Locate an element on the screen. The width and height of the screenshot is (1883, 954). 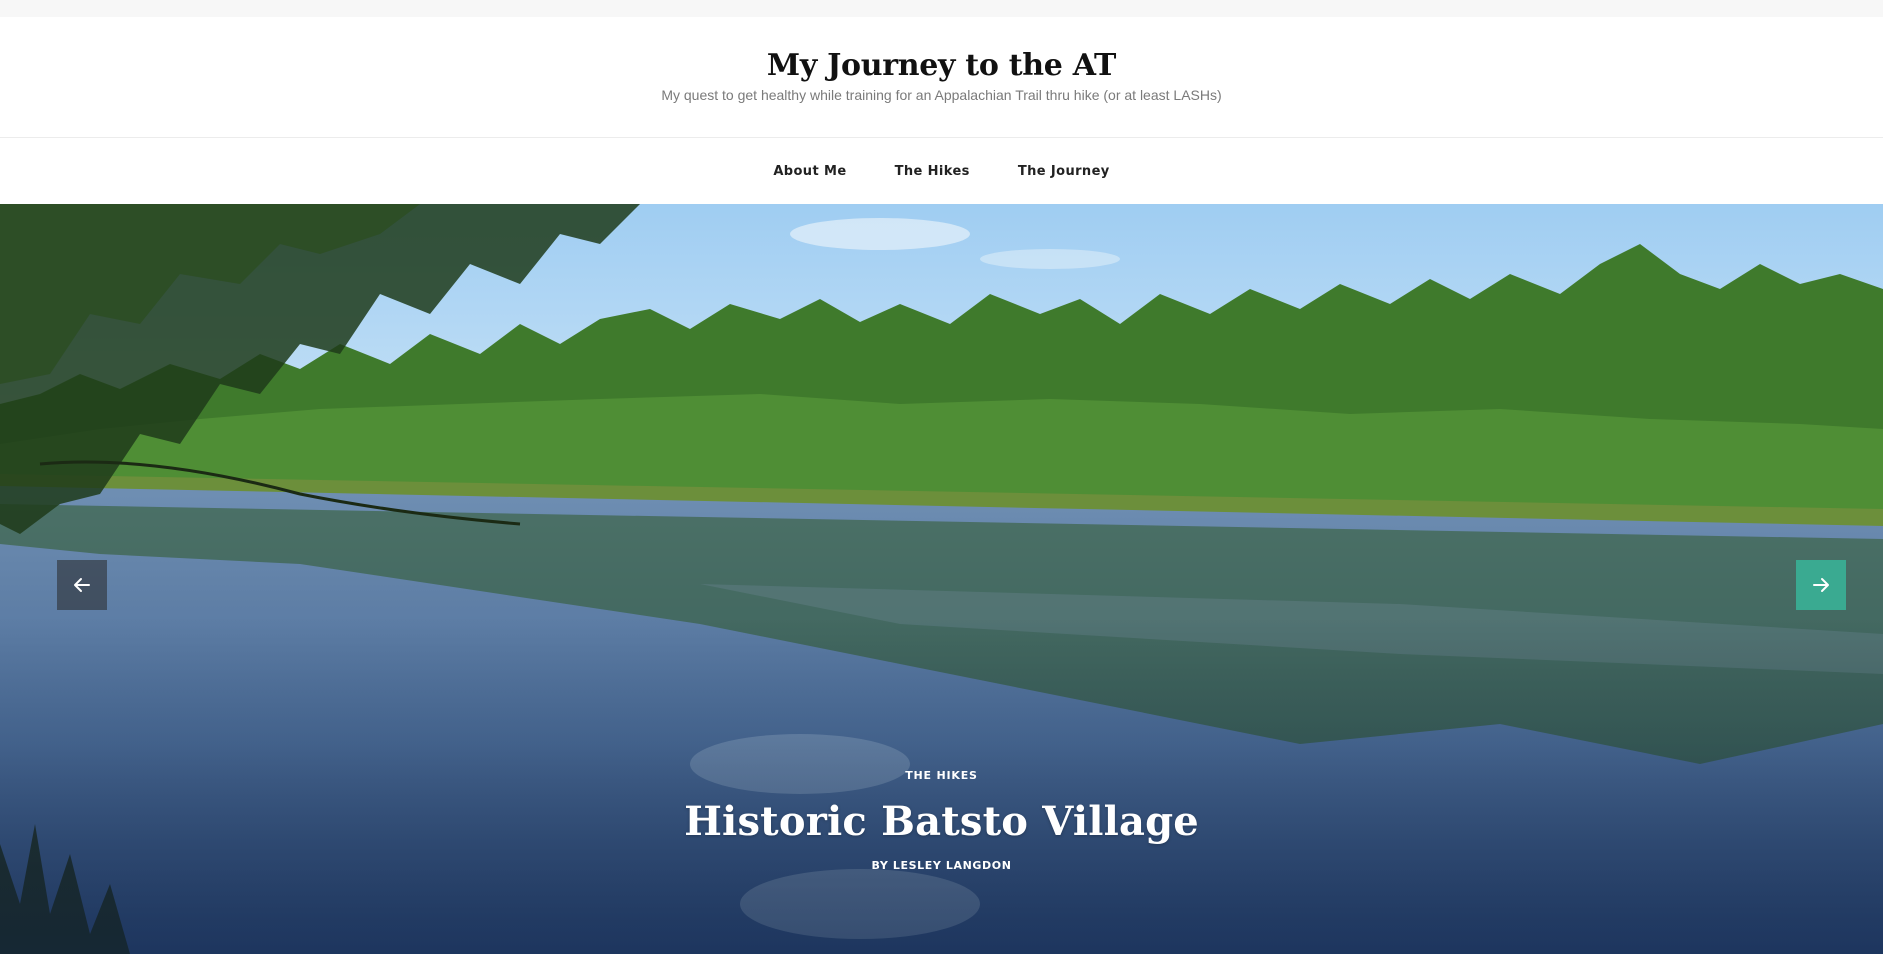
nav-item-the-journey: The Journey is located at coordinates (1064, 171).